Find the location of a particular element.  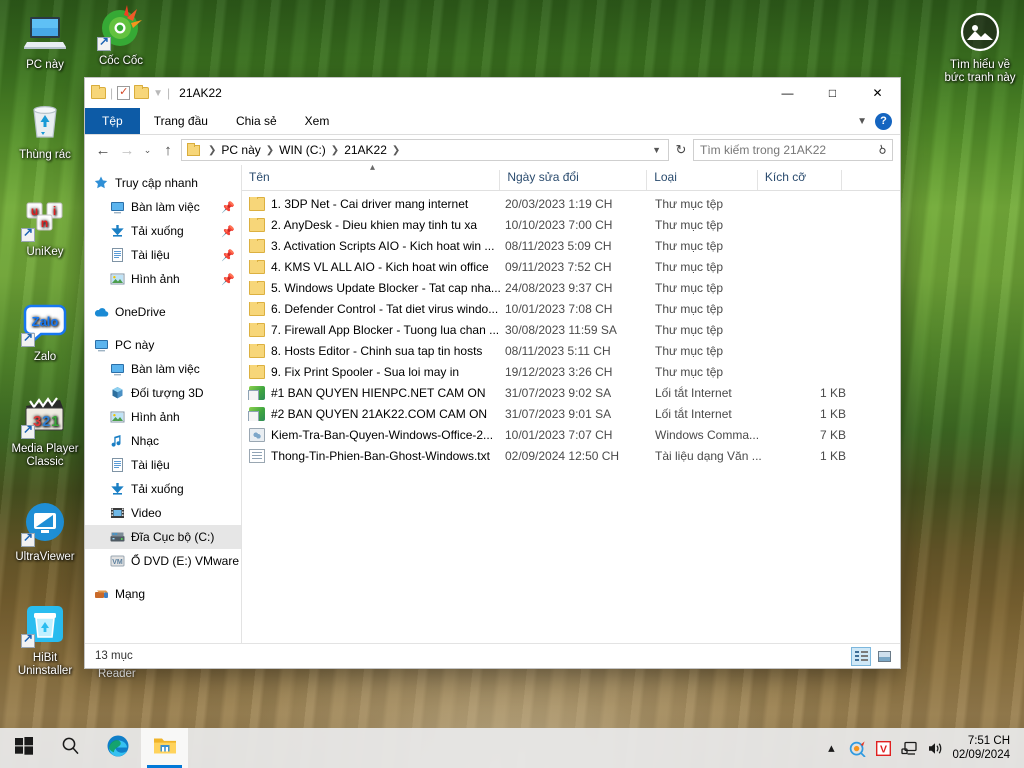

close-button: ✕ is located at coordinates (877, 93).